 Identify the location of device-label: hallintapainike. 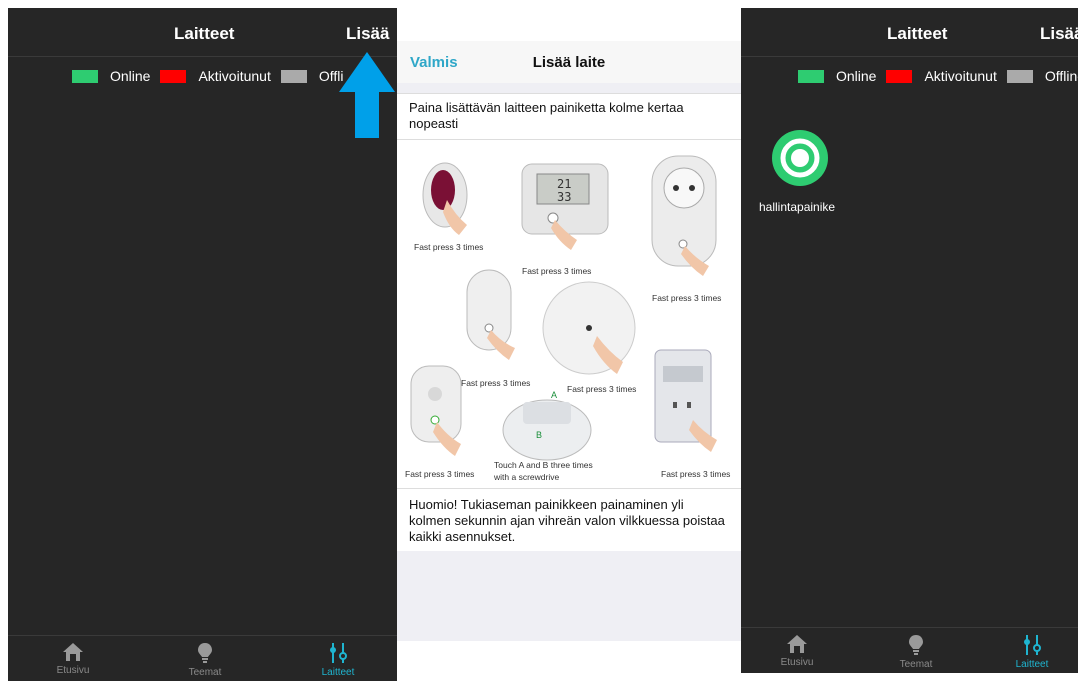
(797, 207).